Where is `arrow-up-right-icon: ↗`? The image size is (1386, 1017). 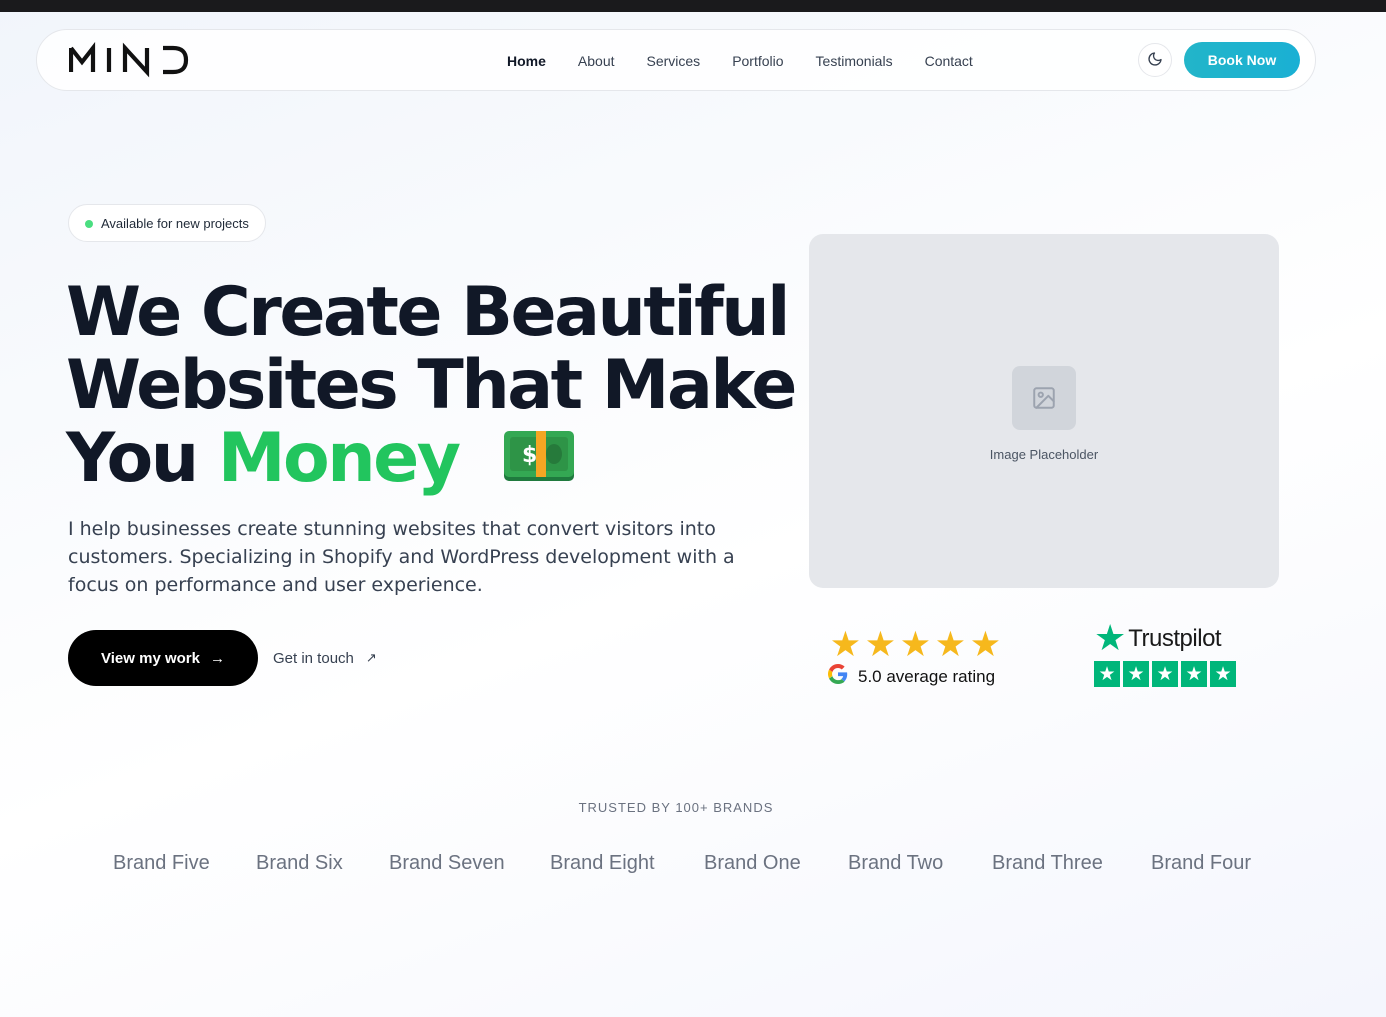
arrow-up-right-icon: ↗ is located at coordinates (371, 657).